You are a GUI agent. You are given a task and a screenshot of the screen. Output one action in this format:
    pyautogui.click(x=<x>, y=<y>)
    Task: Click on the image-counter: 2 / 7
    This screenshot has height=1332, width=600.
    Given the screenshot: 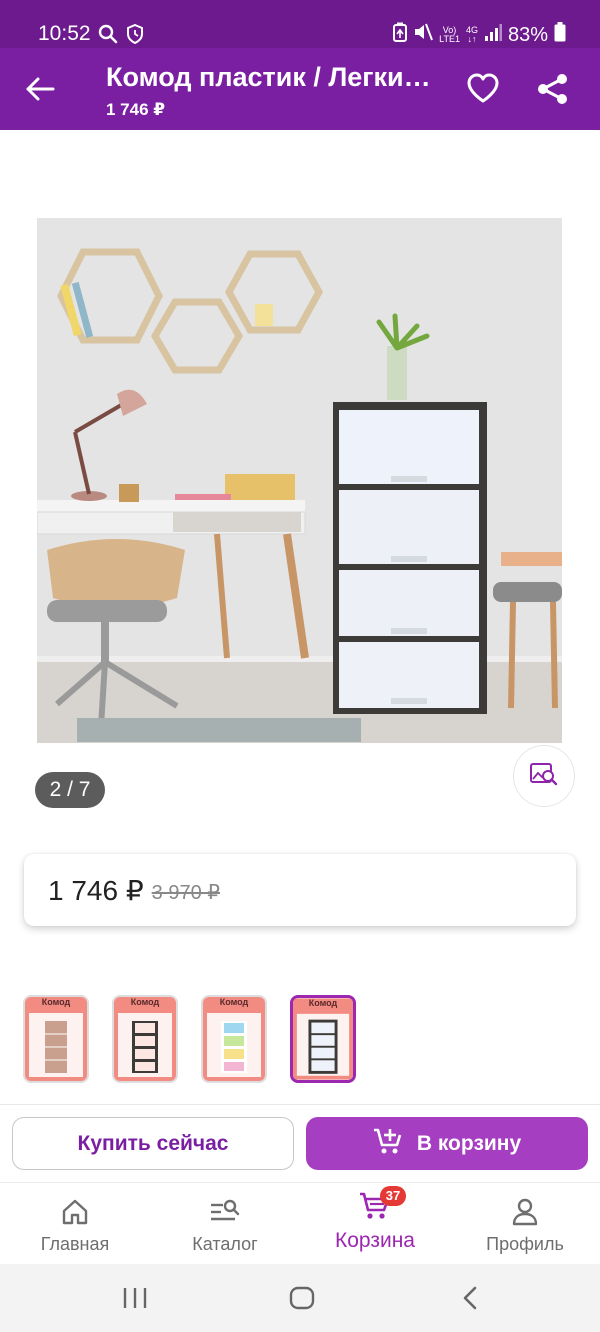 What is the action you would take?
    pyautogui.click(x=70, y=790)
    